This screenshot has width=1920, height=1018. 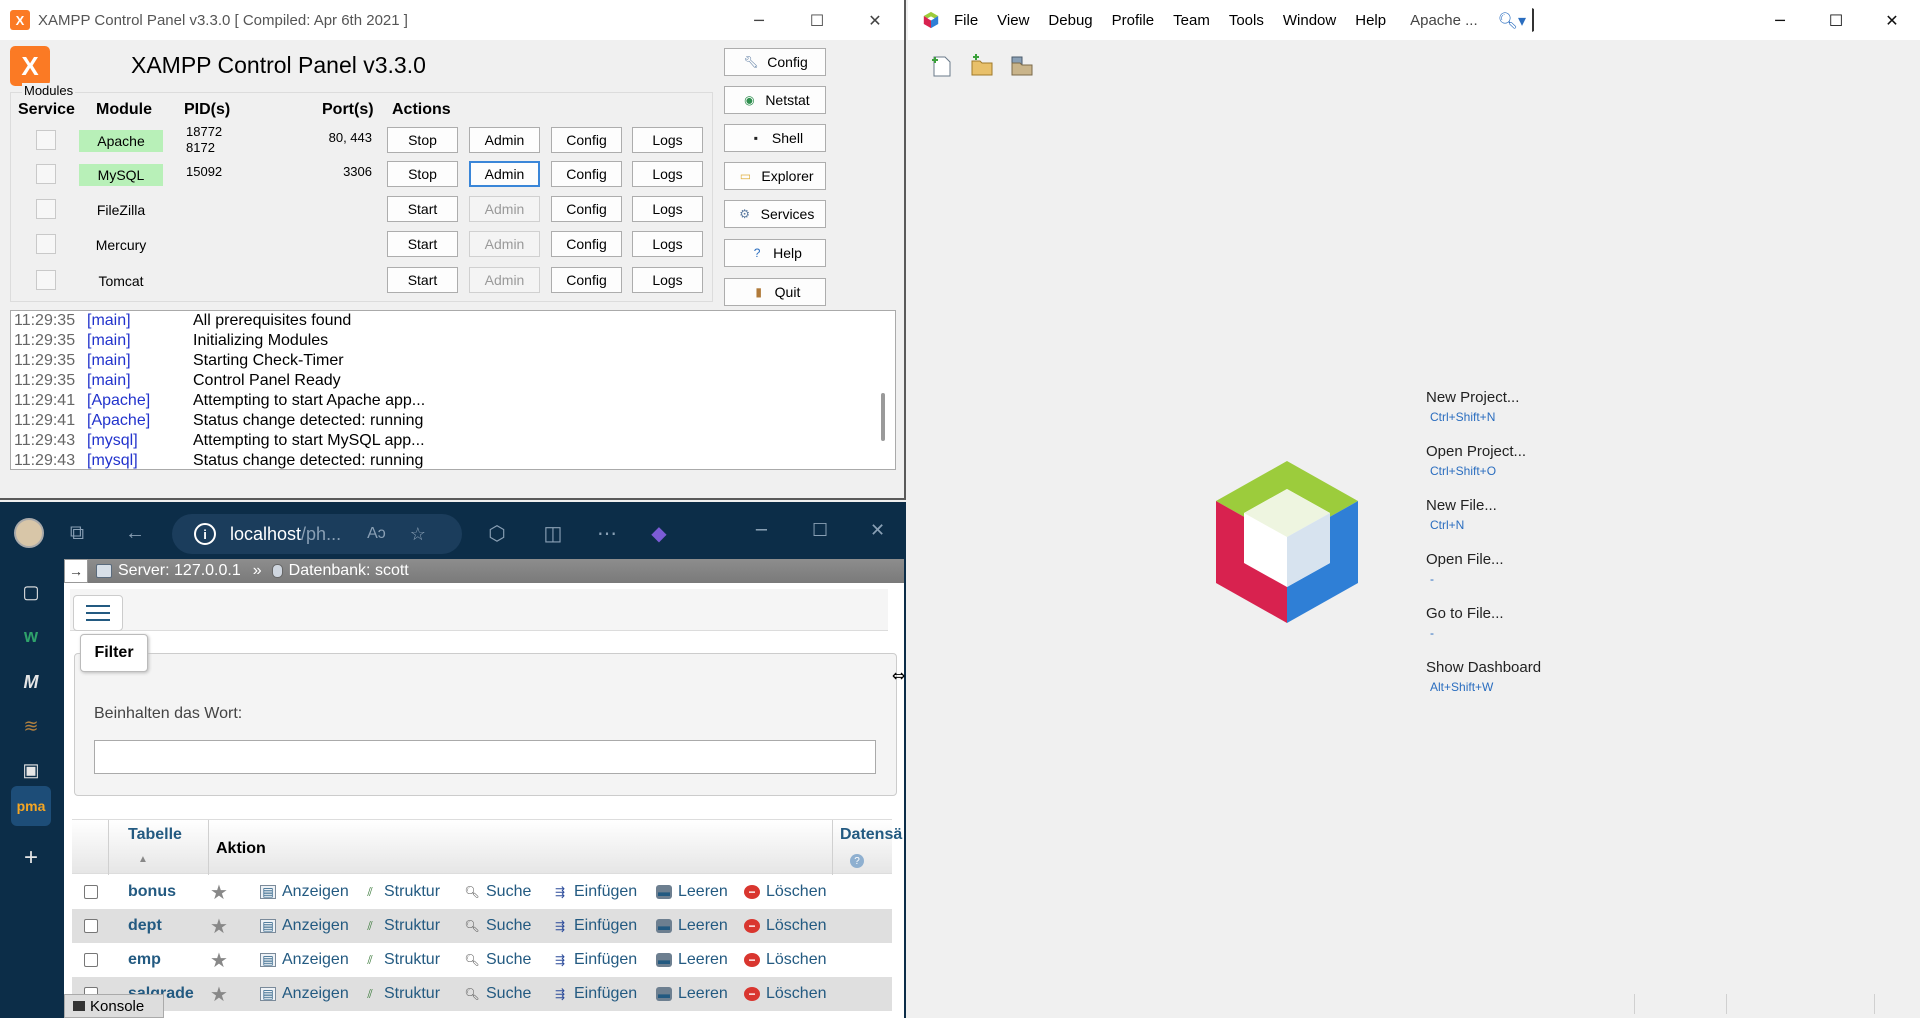 I want to click on tab-actions-icon: ▢, so click(x=31, y=592).